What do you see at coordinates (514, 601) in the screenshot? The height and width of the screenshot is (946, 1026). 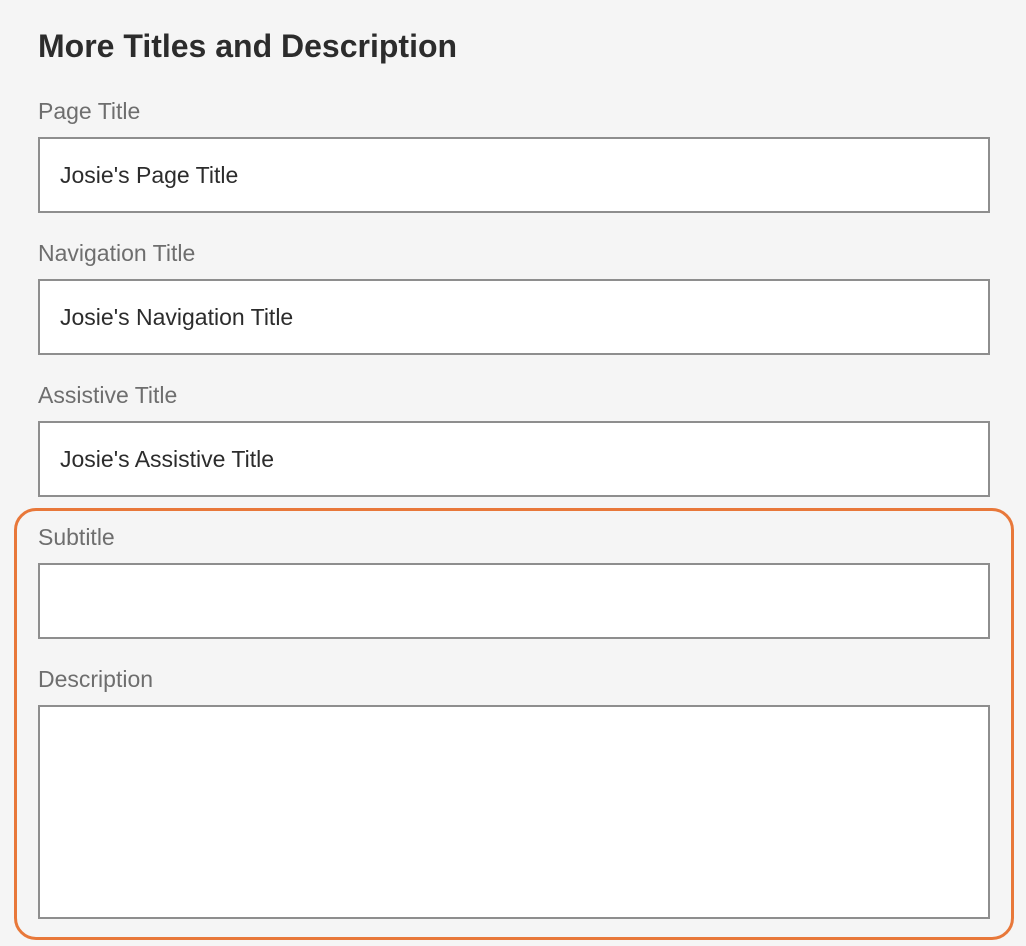 I see `subtitle-input` at bounding box center [514, 601].